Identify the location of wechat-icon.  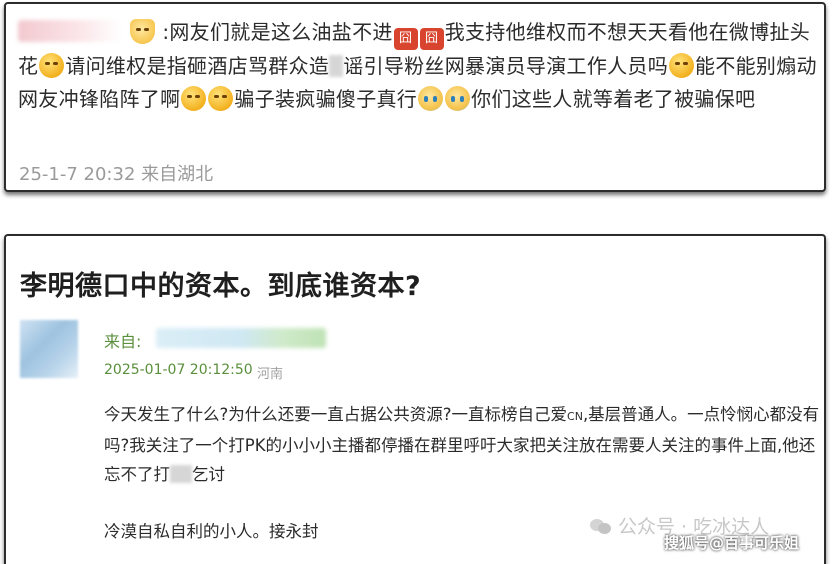
(601, 526).